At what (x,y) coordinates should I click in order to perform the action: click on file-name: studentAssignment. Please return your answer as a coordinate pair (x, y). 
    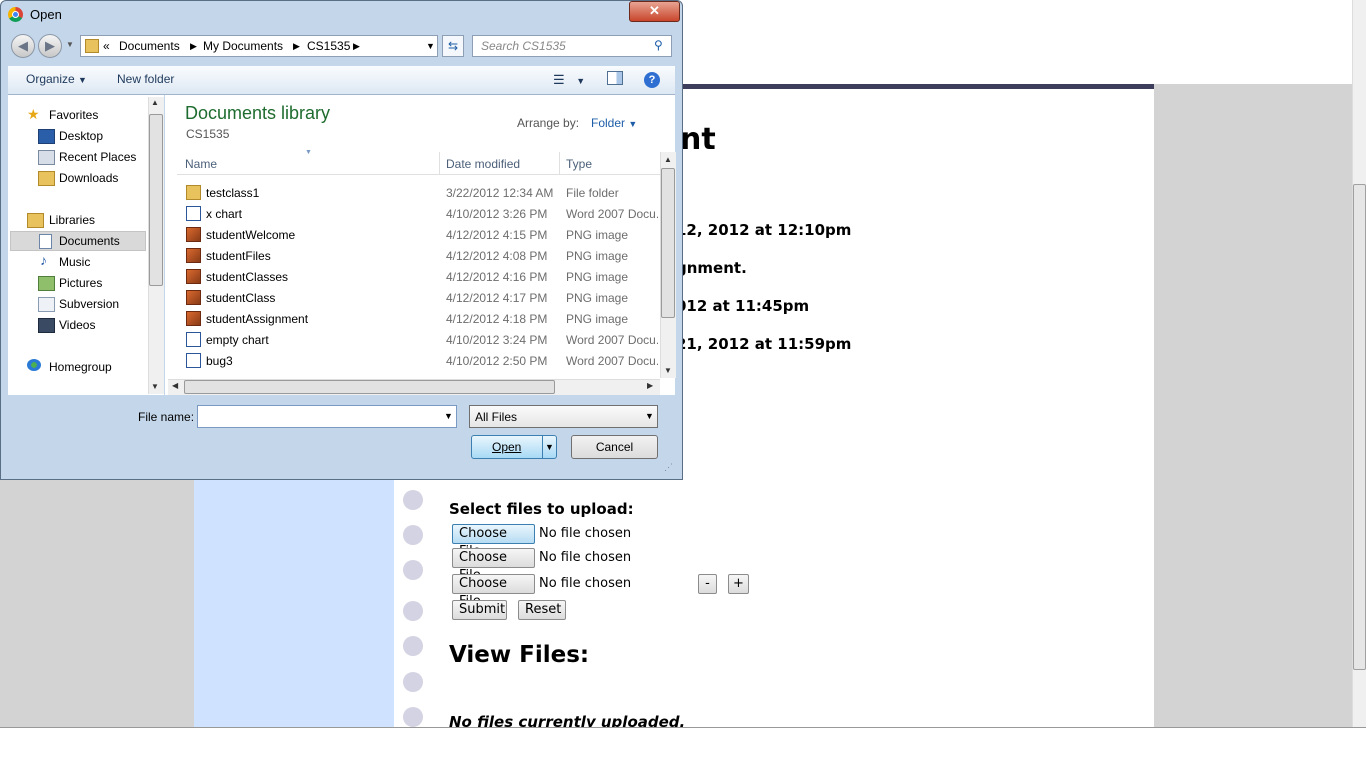
    Looking at the image, I should click on (257, 319).